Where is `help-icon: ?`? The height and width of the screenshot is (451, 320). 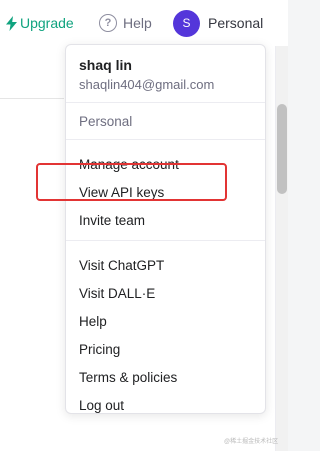 help-icon: ? is located at coordinates (108, 23).